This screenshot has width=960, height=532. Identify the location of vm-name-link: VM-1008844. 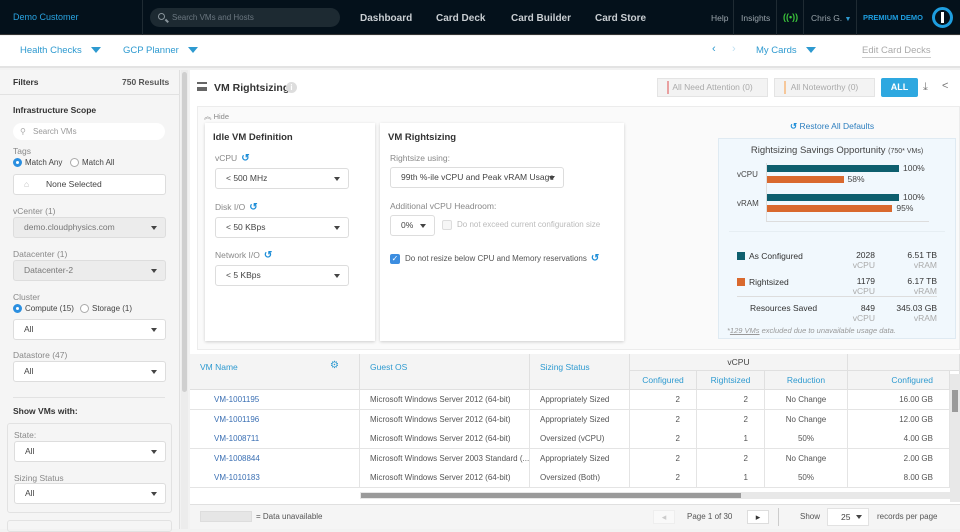
(275, 458).